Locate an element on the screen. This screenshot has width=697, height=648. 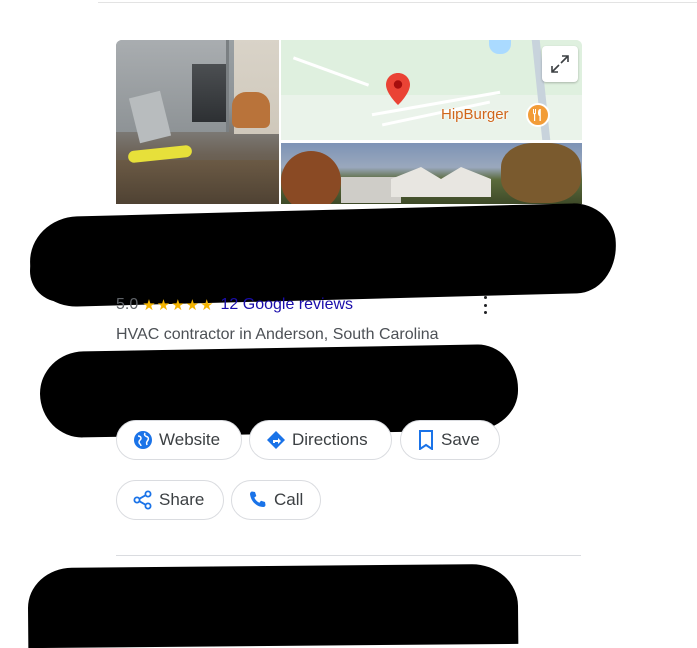
website-label: Website is located at coordinates (190, 439).